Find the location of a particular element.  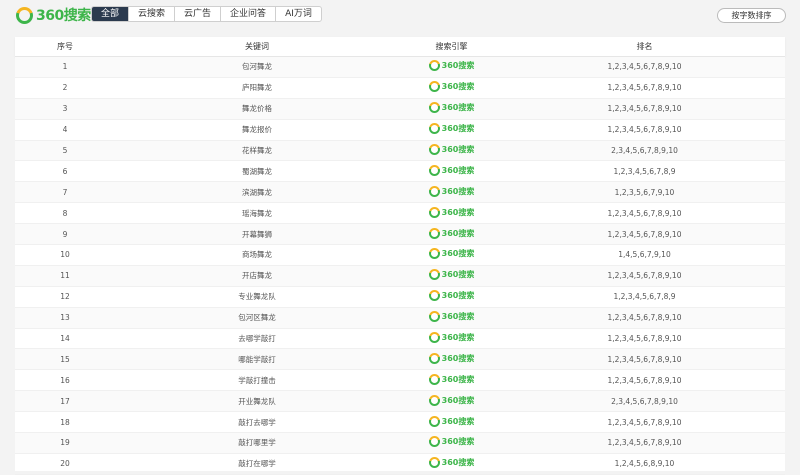

table-row: 13 包河区舞龙 360搜索 1,2,3,4,5,6,7,8,9,10 is located at coordinates (400, 318).